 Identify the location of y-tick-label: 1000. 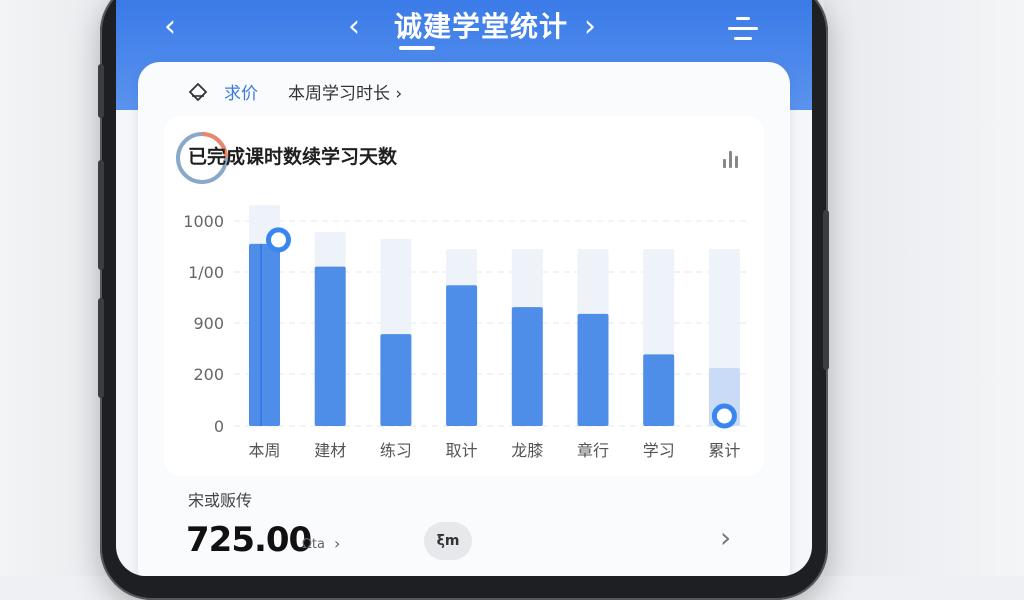
(203, 221).